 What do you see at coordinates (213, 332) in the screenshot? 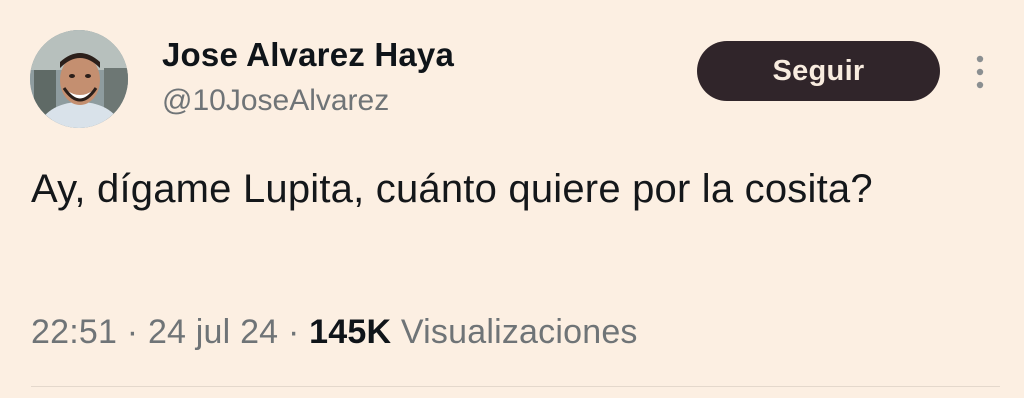
I see `tweet-date: 24 jul 24` at bounding box center [213, 332].